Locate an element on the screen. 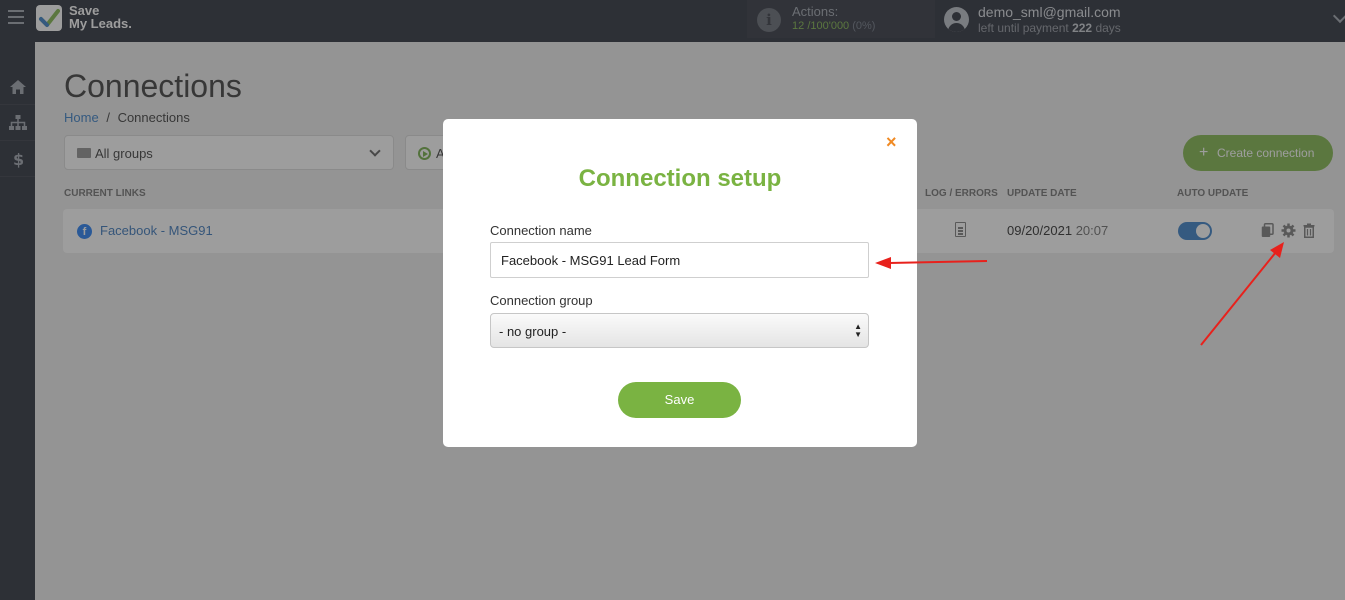 The image size is (1345, 600). annotation-arrow-gear is located at coordinates (1238, 298).